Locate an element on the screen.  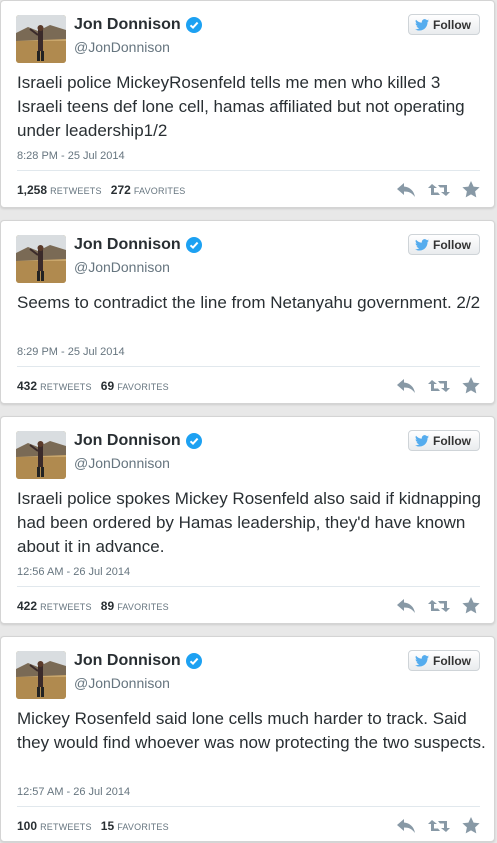
favorite-count: 15 is located at coordinates (107, 826).